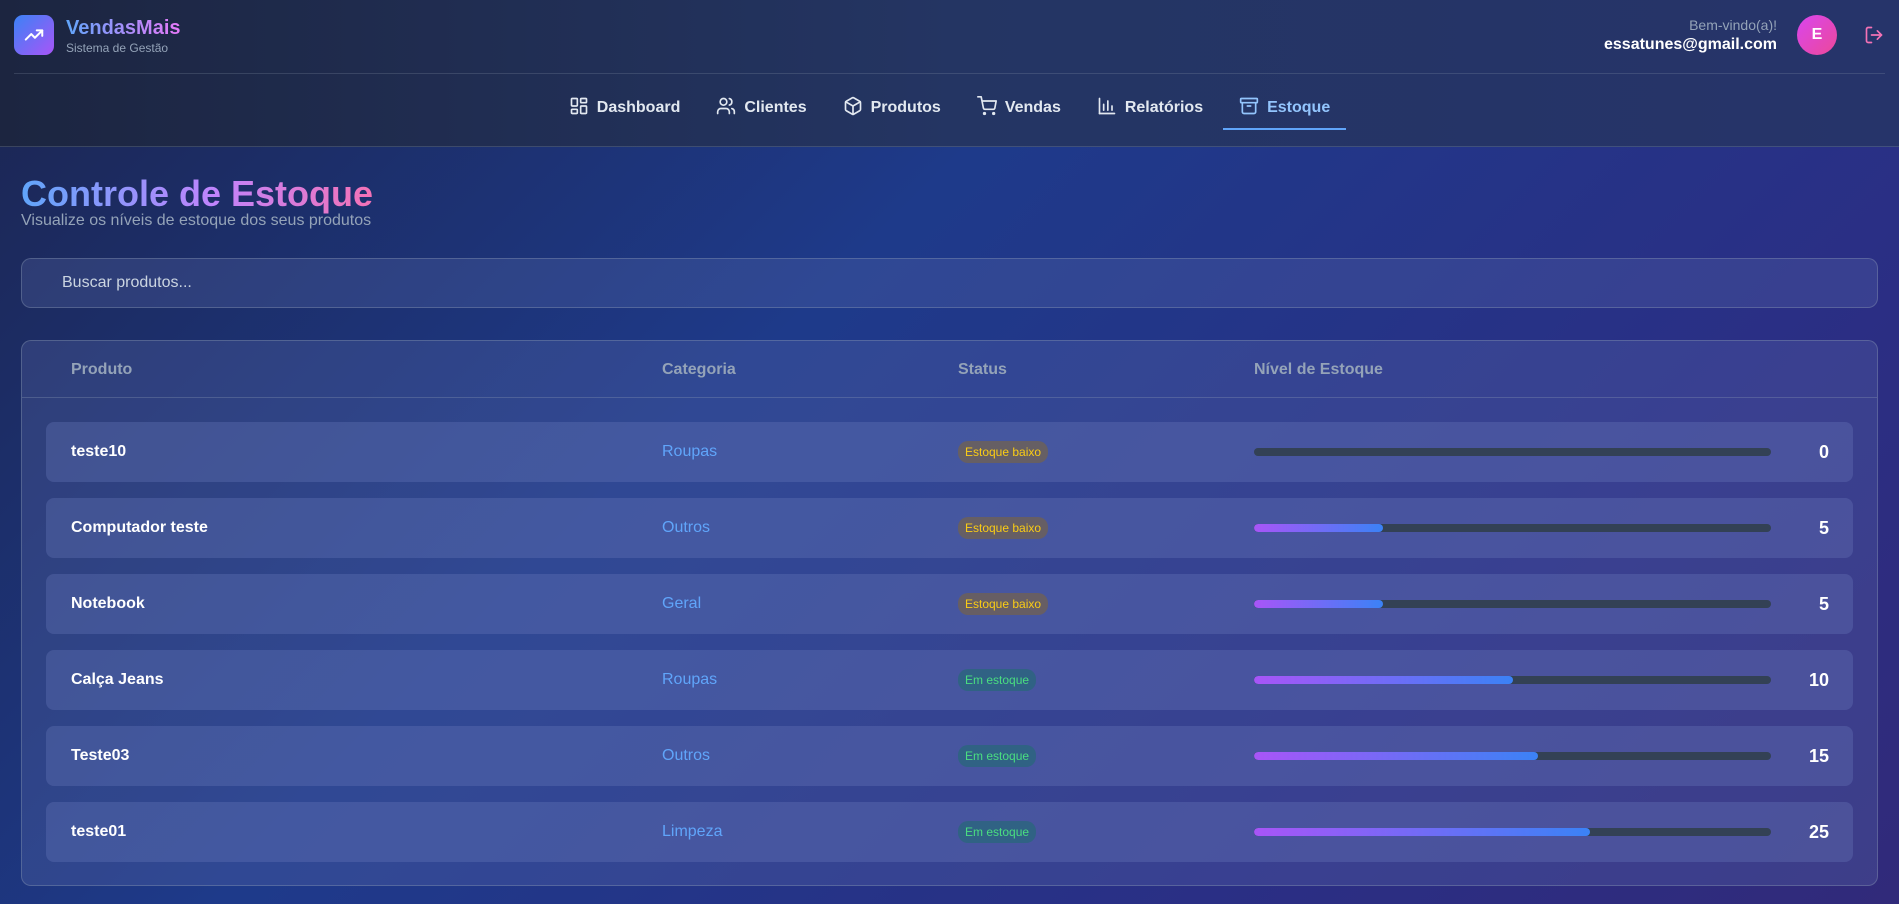  I want to click on search-input, so click(969, 283).